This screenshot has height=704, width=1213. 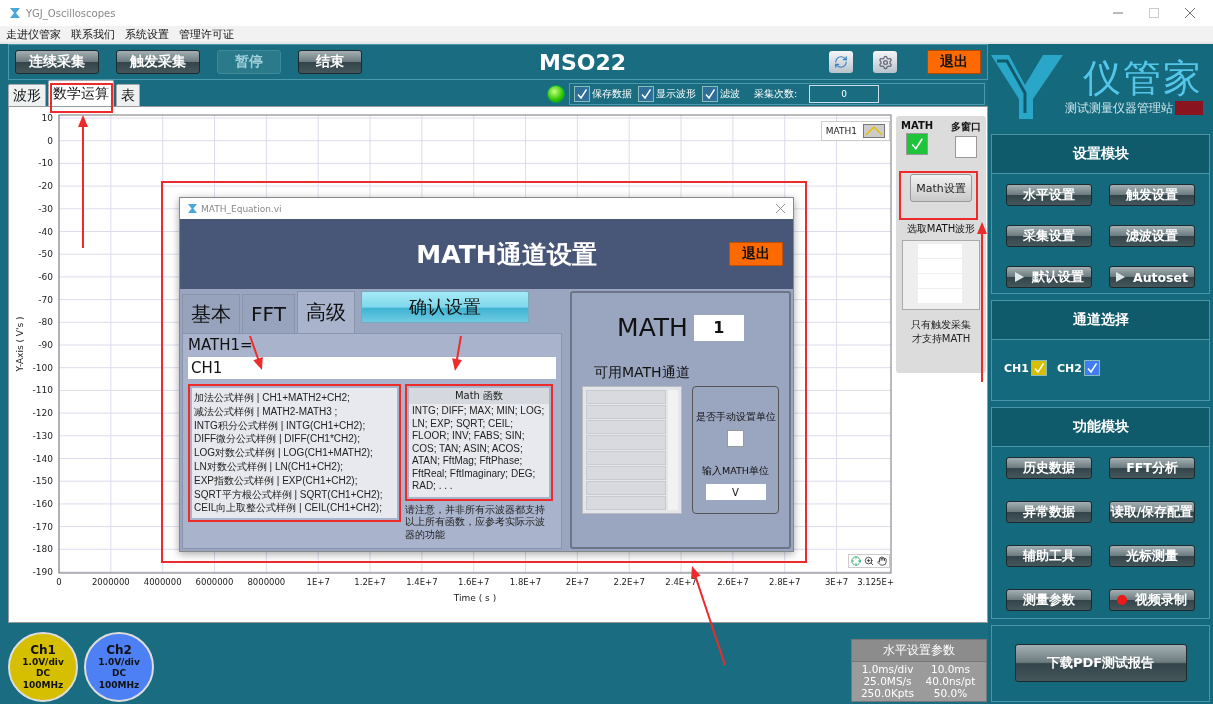 What do you see at coordinates (119, 667) in the screenshot?
I see `channel-badge: Ch2 1.0V/div DC 100MHz` at bounding box center [119, 667].